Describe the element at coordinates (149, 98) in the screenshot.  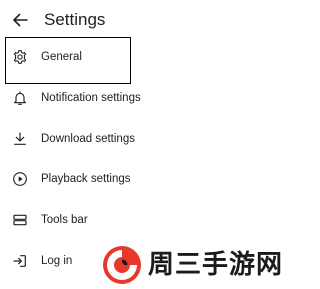
I see `menu-item-notification-settings: Notification settings` at that location.